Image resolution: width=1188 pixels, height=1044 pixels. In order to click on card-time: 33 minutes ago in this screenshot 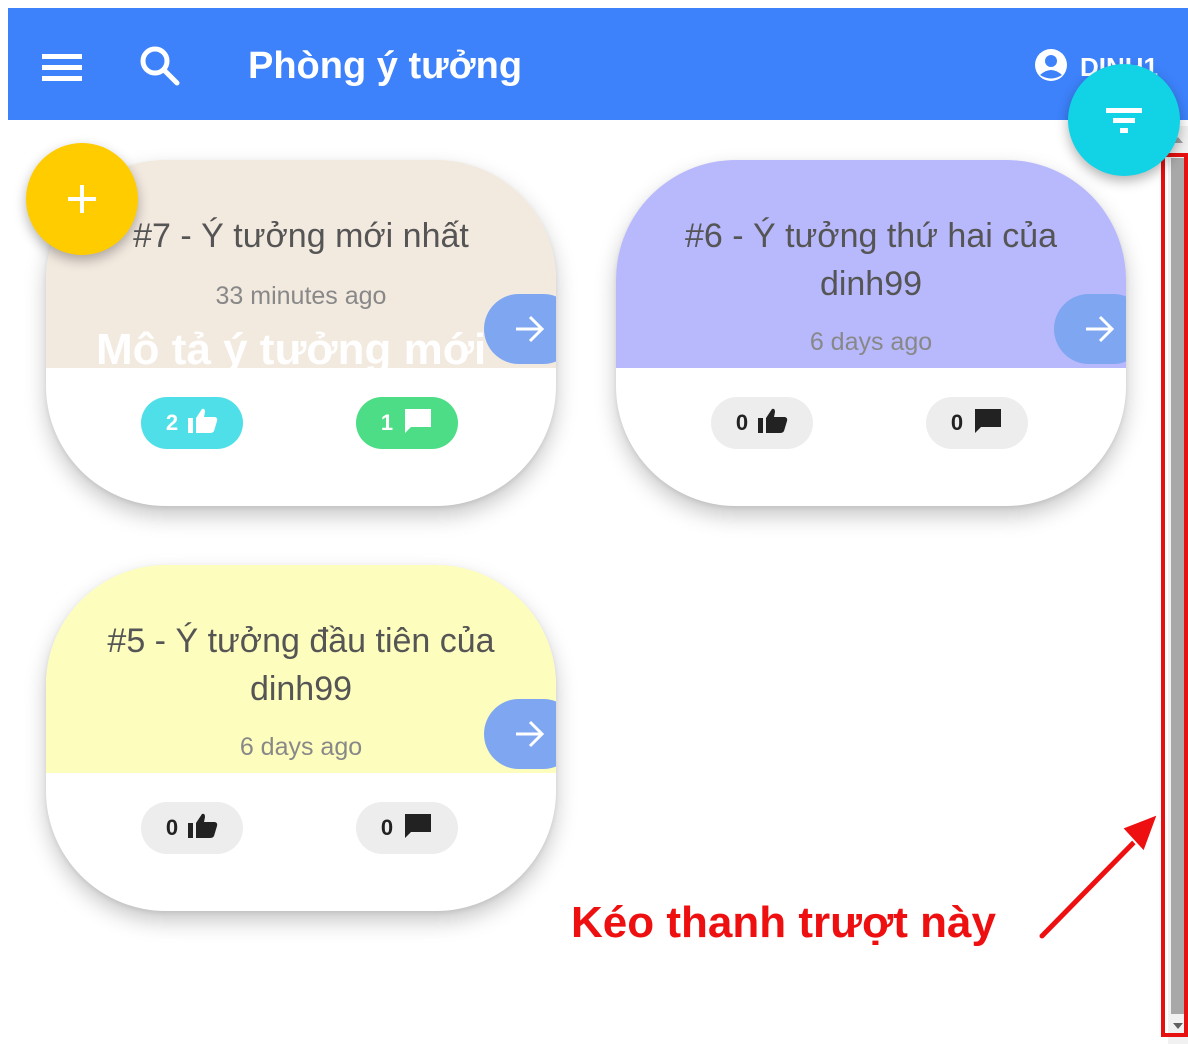, I will do `click(301, 296)`.